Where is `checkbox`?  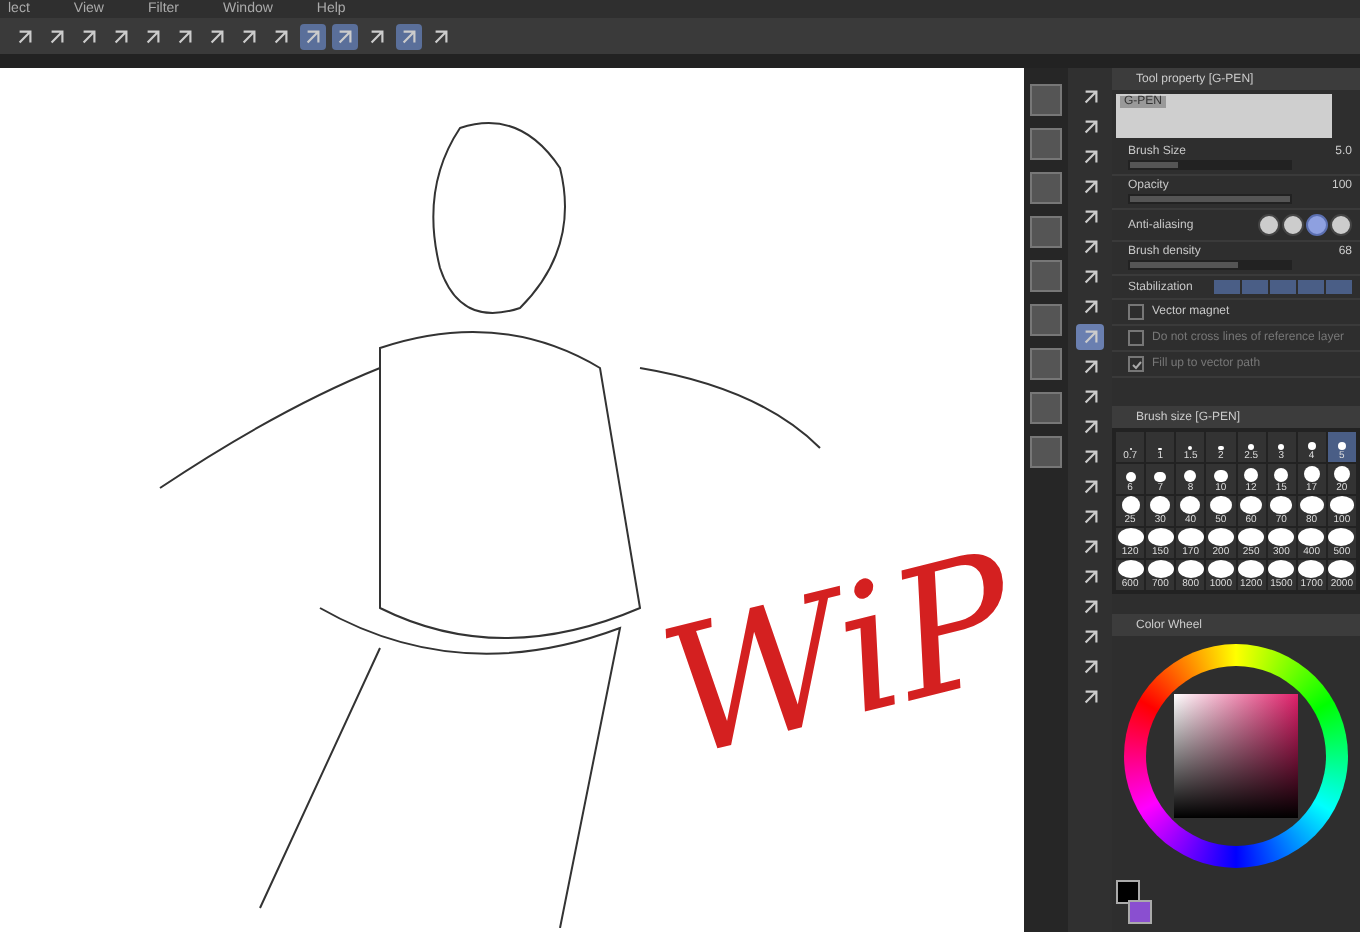
checkbox is located at coordinates (1136, 312).